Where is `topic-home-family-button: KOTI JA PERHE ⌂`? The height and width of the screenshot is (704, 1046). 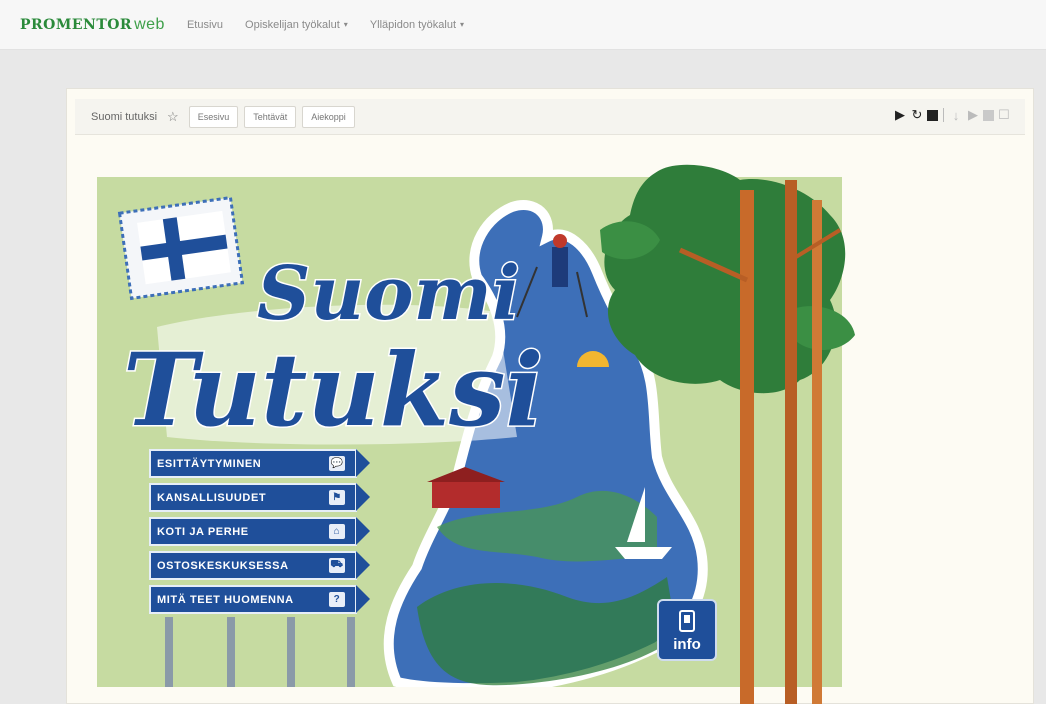 topic-home-family-button: KOTI JA PERHE ⌂ is located at coordinates (259, 531).